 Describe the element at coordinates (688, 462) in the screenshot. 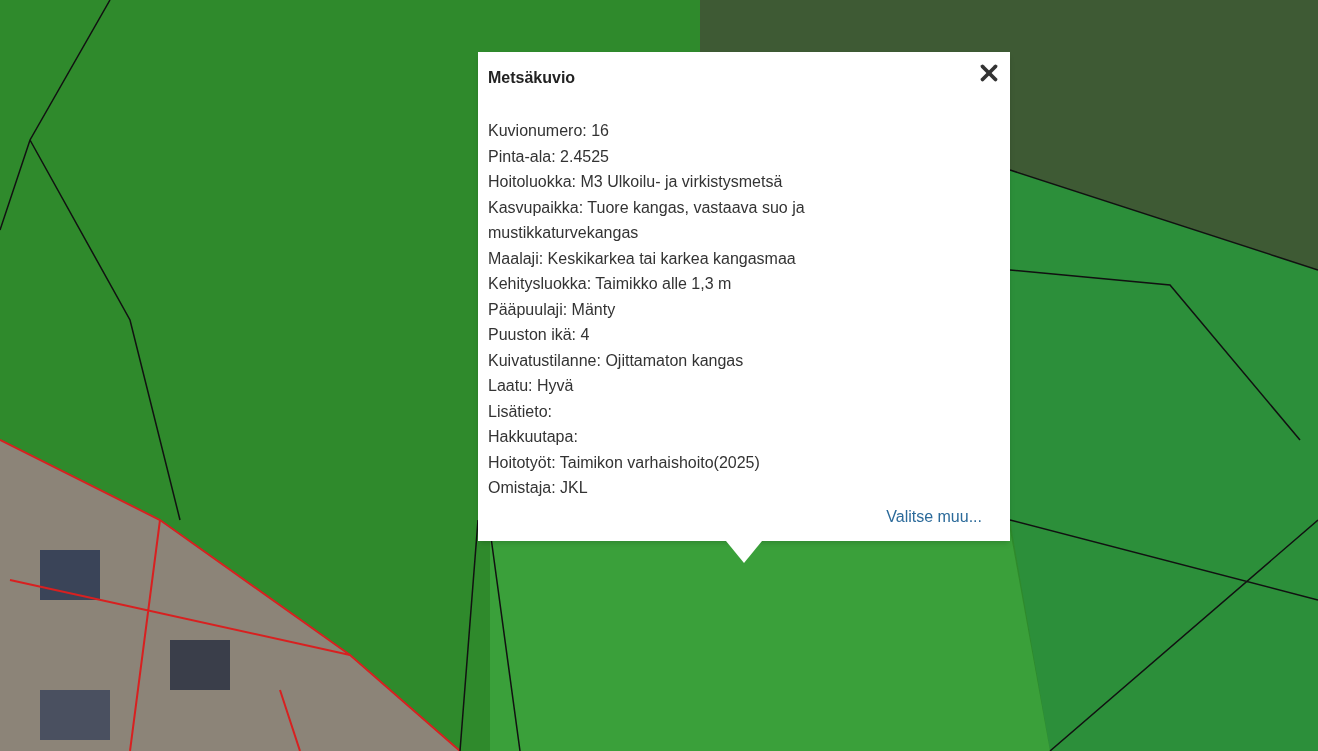

I see `popup-field: Hoitotyöt: Taimikon varhaishoito(2025)` at that location.